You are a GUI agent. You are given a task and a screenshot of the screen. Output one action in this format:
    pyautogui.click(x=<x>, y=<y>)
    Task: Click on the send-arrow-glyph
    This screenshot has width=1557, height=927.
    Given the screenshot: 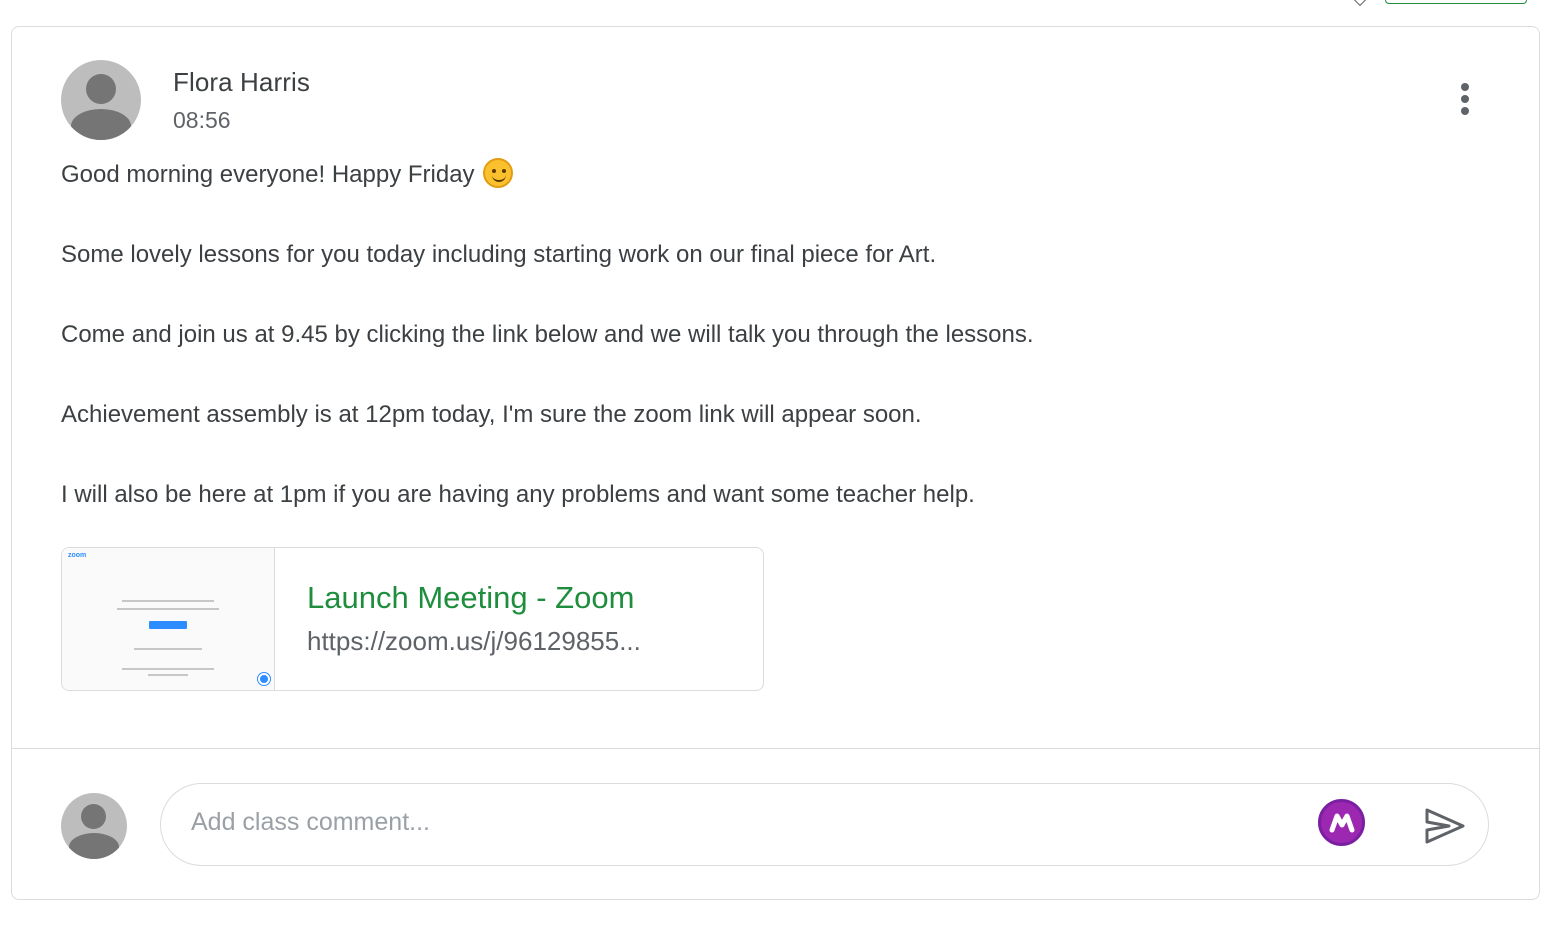 What is the action you would take?
    pyautogui.click(x=1445, y=826)
    